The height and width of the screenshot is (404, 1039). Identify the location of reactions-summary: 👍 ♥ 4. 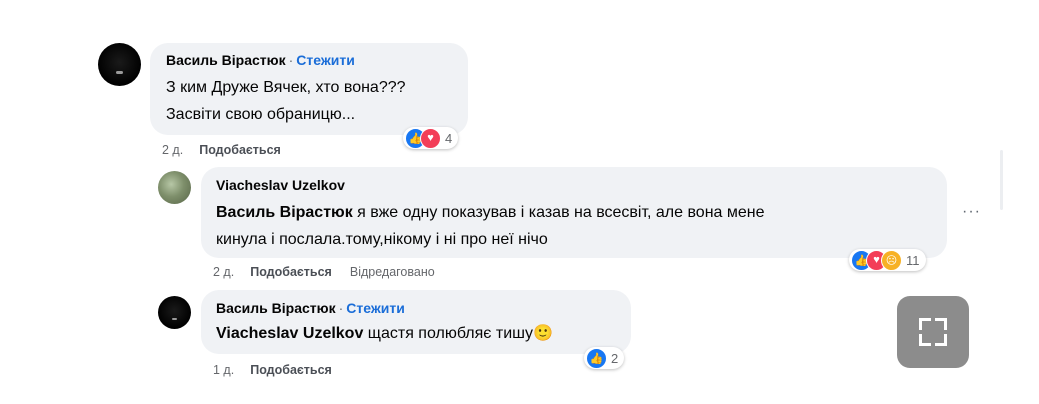
(431, 138).